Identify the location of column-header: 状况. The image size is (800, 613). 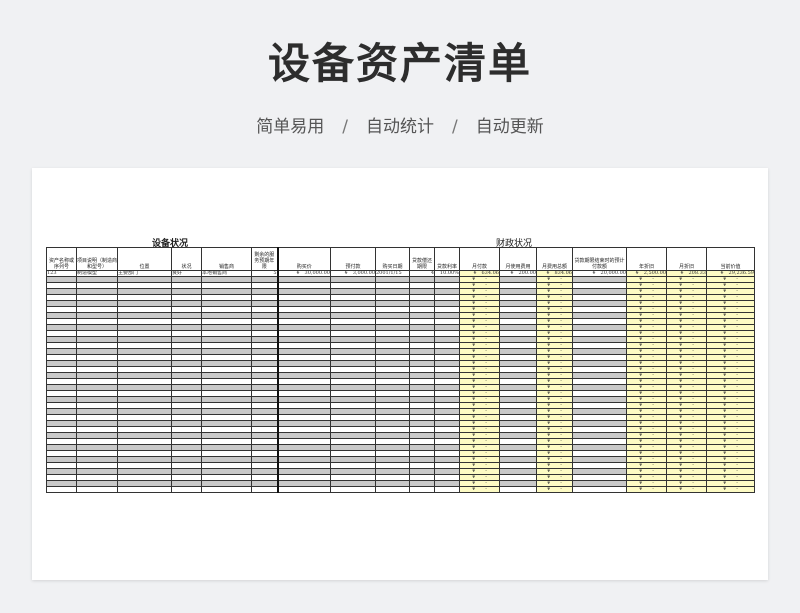
(186, 259).